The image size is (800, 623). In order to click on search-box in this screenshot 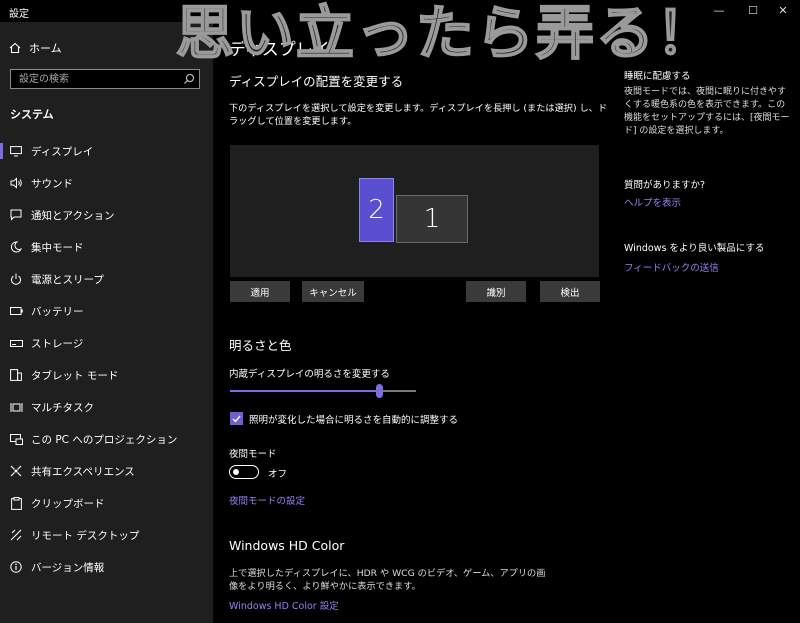, I will do `click(105, 79)`.